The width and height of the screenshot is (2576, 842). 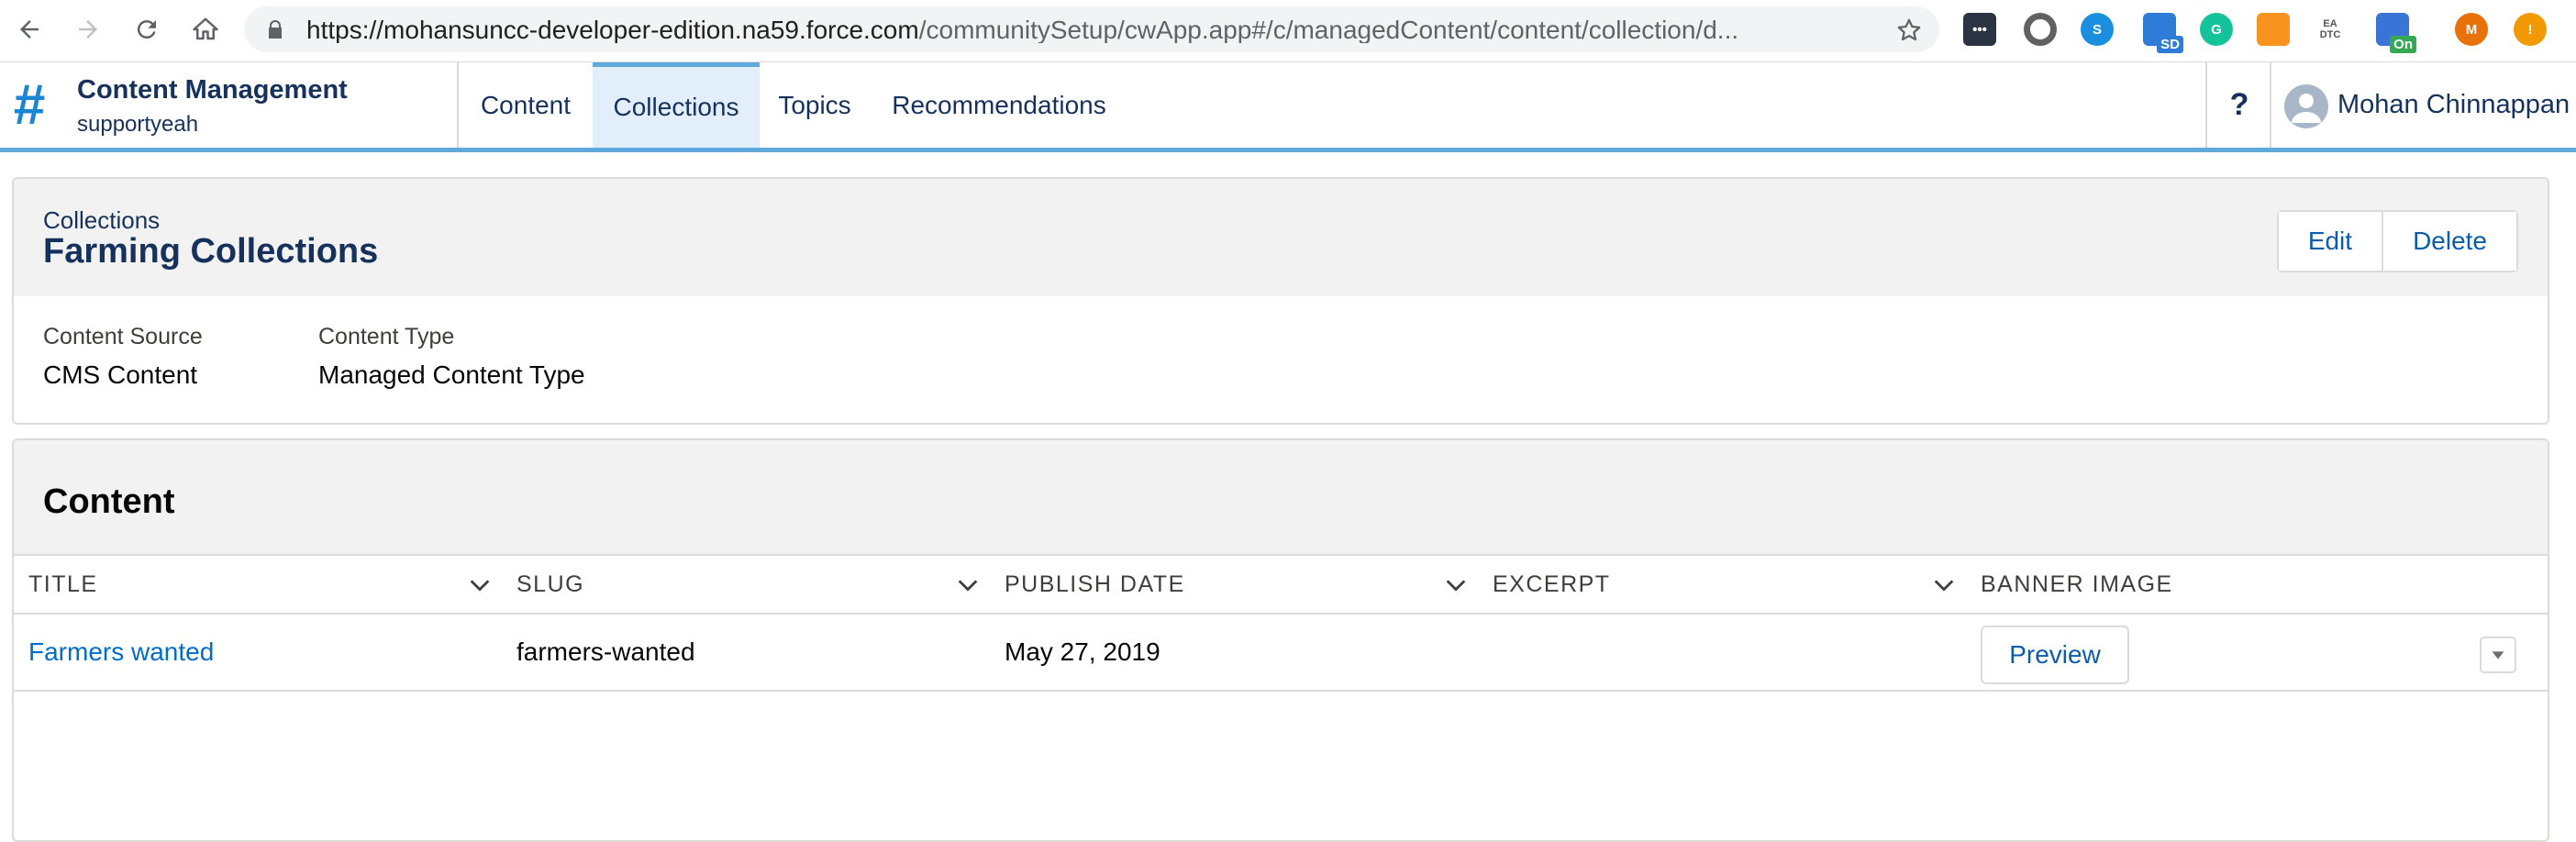 I want to click on row-publish-date: May 27, 2019, so click(x=1082, y=651).